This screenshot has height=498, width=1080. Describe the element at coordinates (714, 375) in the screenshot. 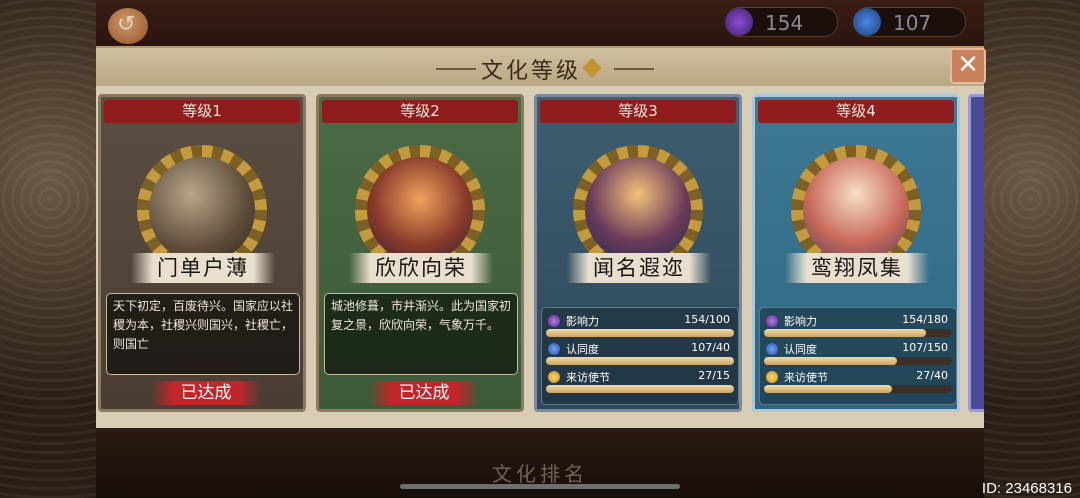

I see `stat-value: 27/15` at that location.